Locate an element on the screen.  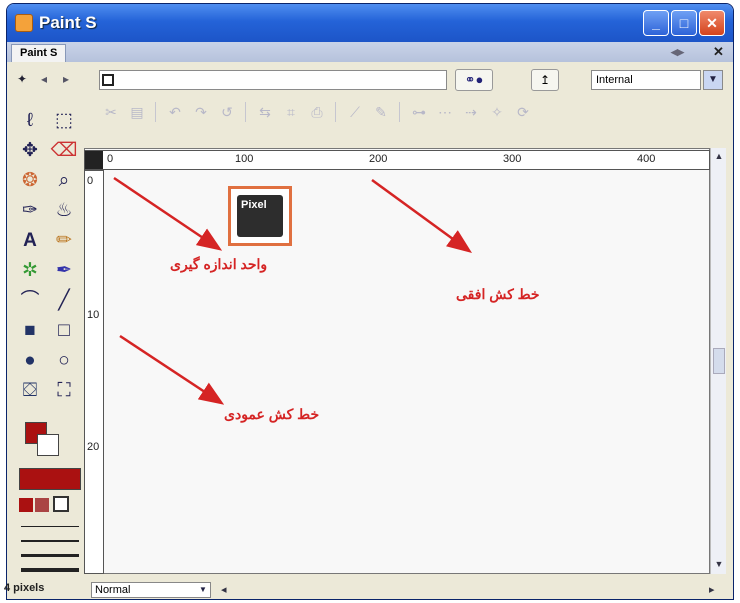
color-bar is located at coordinates (50, 479).